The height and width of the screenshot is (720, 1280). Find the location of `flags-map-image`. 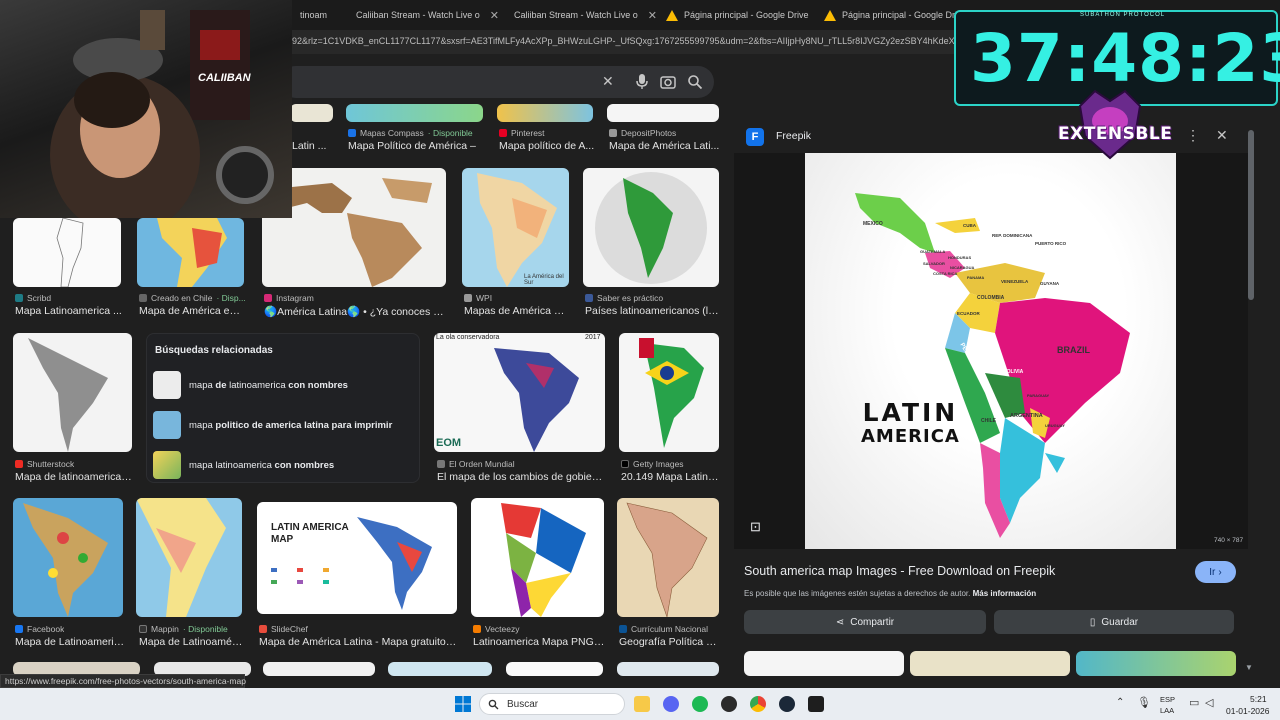

flags-map-image is located at coordinates (671, 393).